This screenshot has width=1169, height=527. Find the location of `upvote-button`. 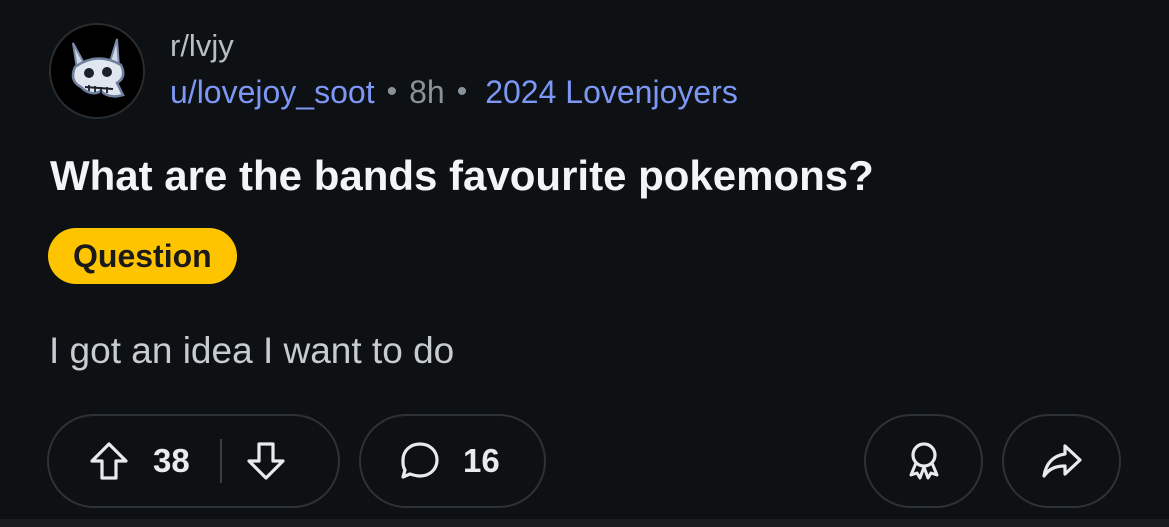

upvote-button is located at coordinates (109, 461).